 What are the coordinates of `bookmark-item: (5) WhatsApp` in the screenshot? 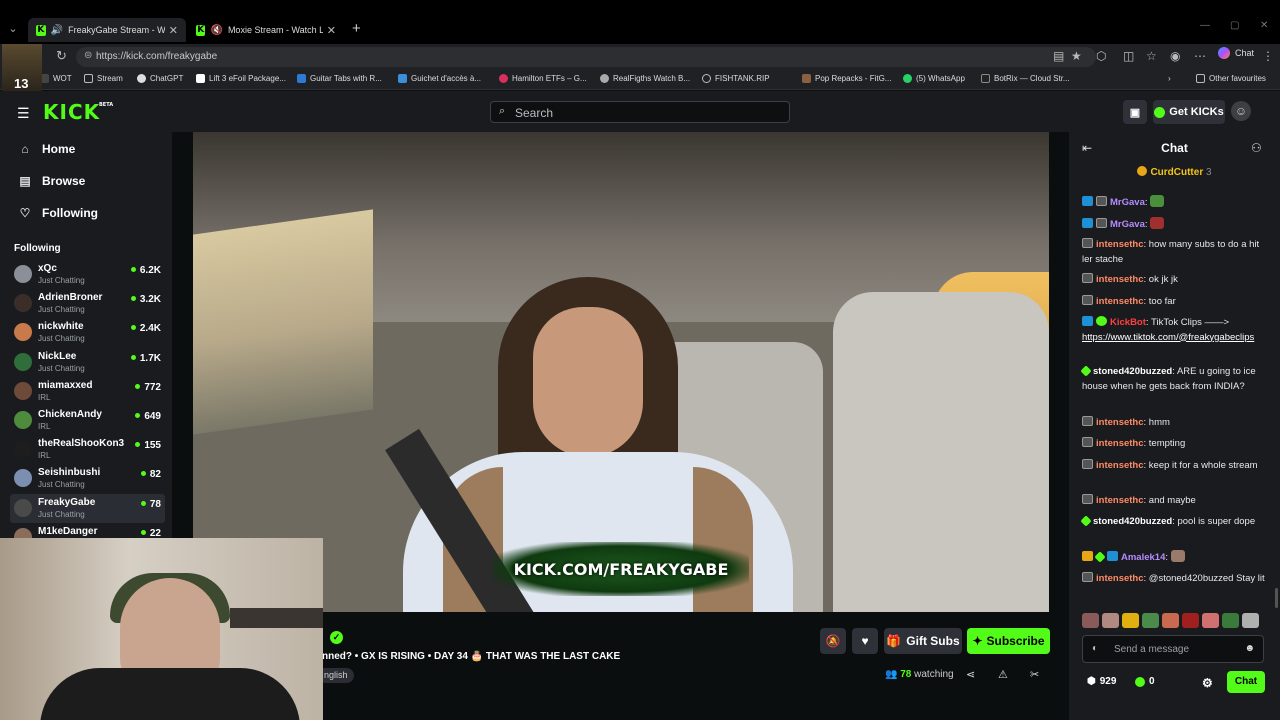 It's located at (934, 78).